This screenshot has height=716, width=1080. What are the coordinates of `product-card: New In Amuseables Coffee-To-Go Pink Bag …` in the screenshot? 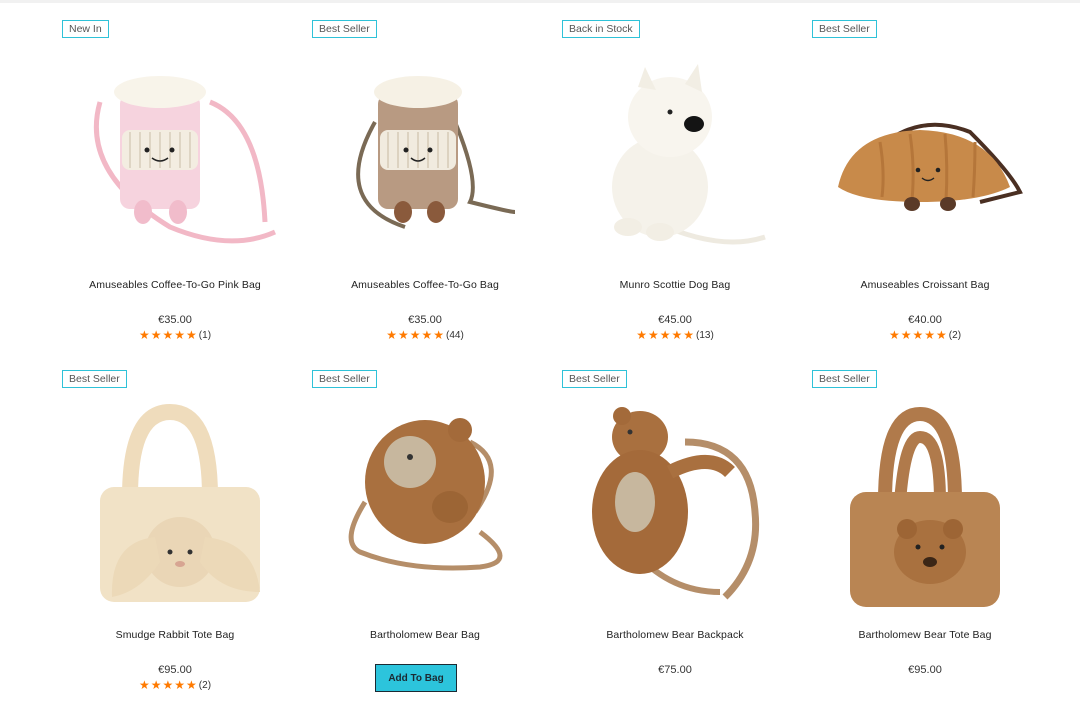 It's located at (175, 187).